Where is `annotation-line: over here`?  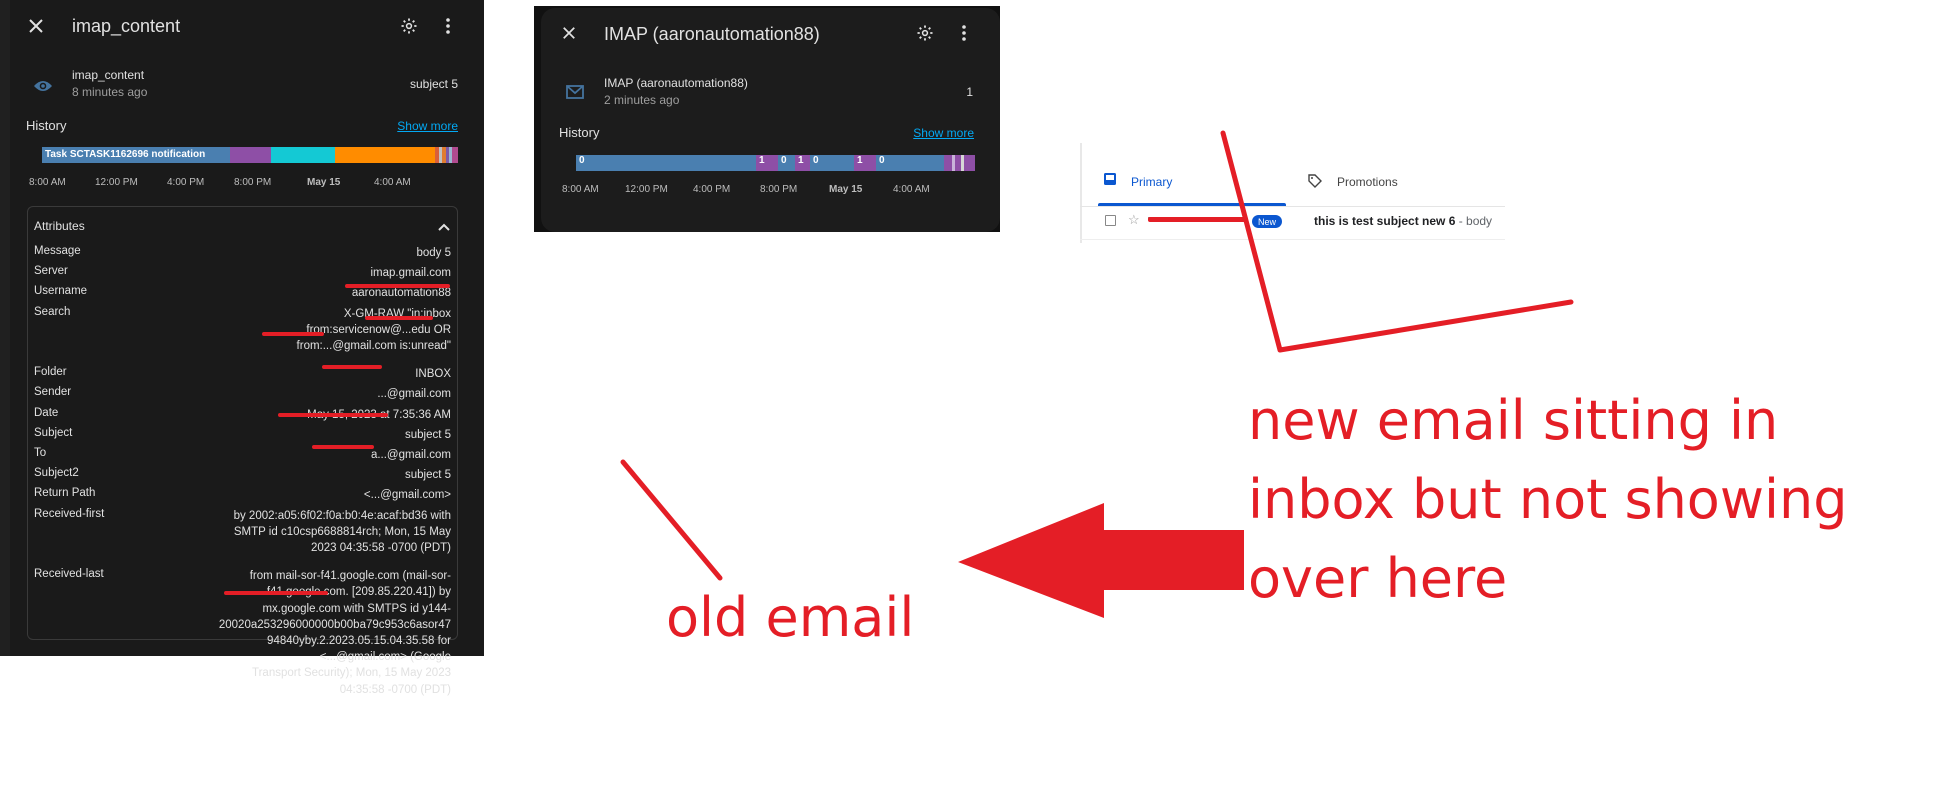 annotation-line: over here is located at coordinates (1378, 578).